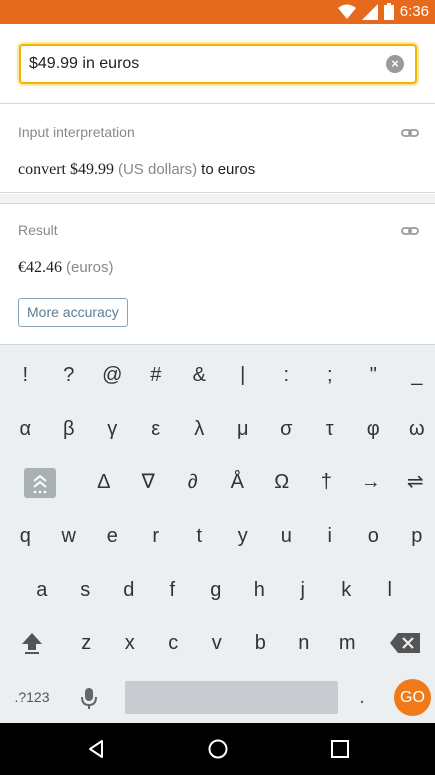 The image size is (435, 775). What do you see at coordinates (129, 590) in the screenshot?
I see `key: d` at bounding box center [129, 590].